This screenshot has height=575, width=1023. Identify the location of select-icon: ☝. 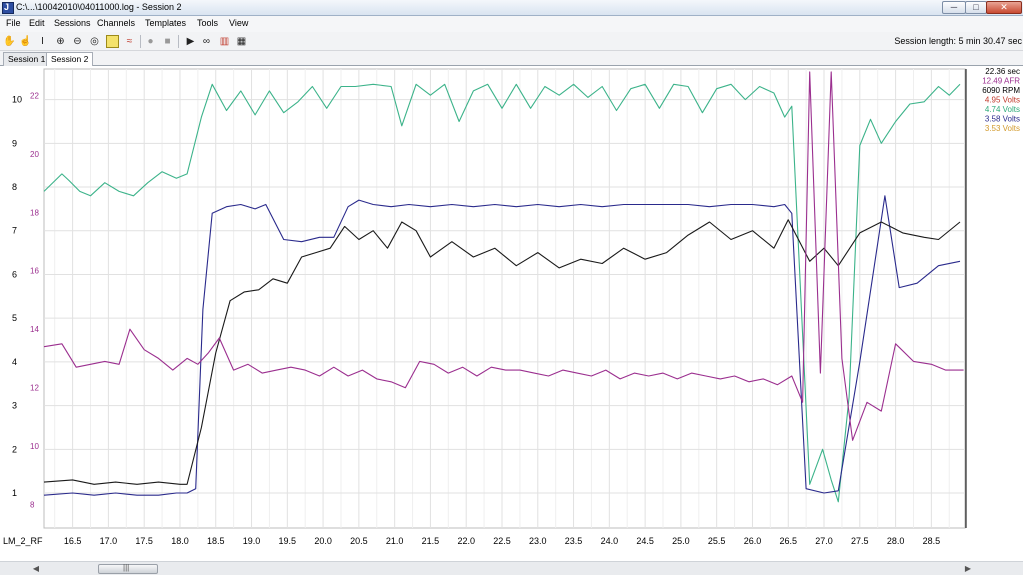
(25, 41).